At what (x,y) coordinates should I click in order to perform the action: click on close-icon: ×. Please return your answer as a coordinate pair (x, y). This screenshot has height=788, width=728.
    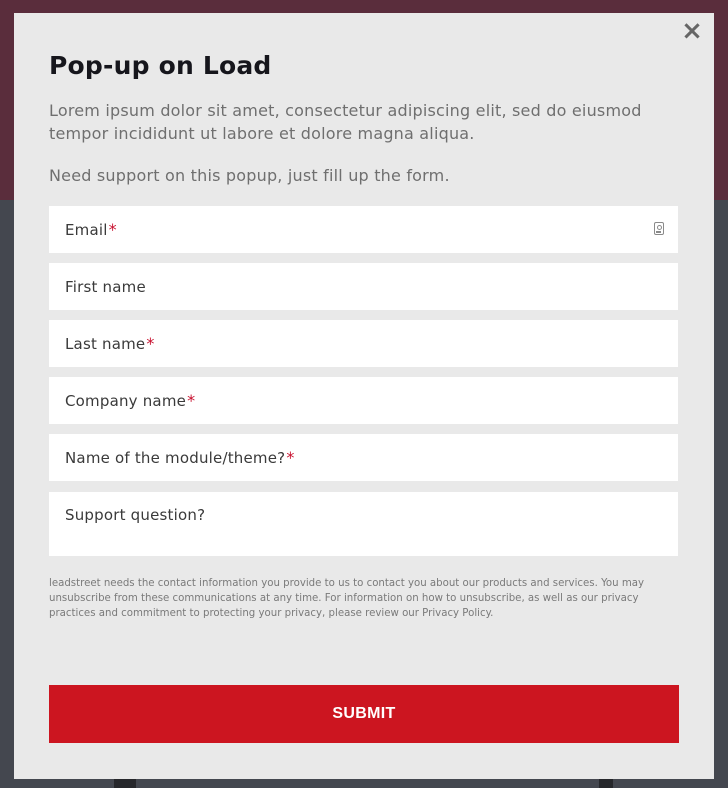
    Looking at the image, I should click on (692, 31).